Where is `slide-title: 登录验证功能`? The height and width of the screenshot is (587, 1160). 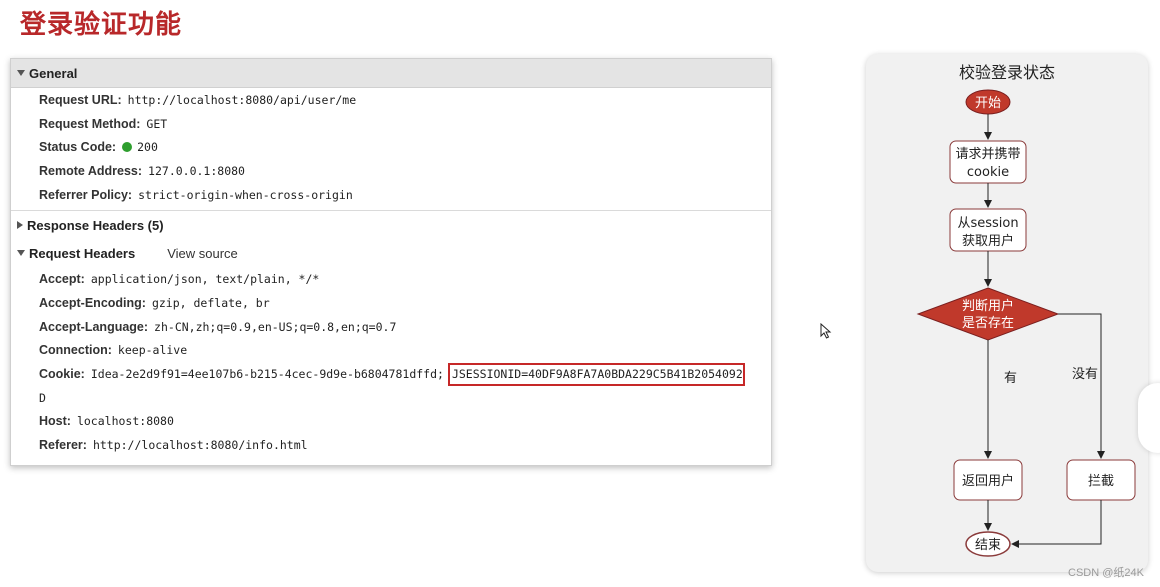
slide-title: 登录验证功能 is located at coordinates (101, 25).